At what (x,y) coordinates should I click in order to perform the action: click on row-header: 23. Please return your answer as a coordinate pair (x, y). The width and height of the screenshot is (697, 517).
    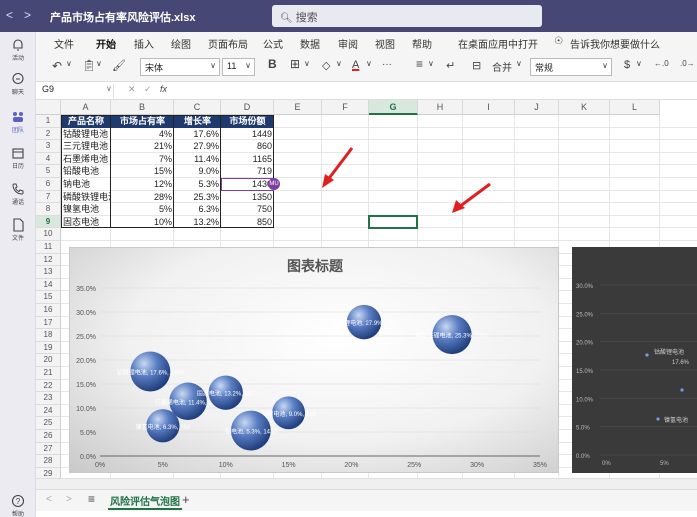
    Looking at the image, I should click on (48, 398).